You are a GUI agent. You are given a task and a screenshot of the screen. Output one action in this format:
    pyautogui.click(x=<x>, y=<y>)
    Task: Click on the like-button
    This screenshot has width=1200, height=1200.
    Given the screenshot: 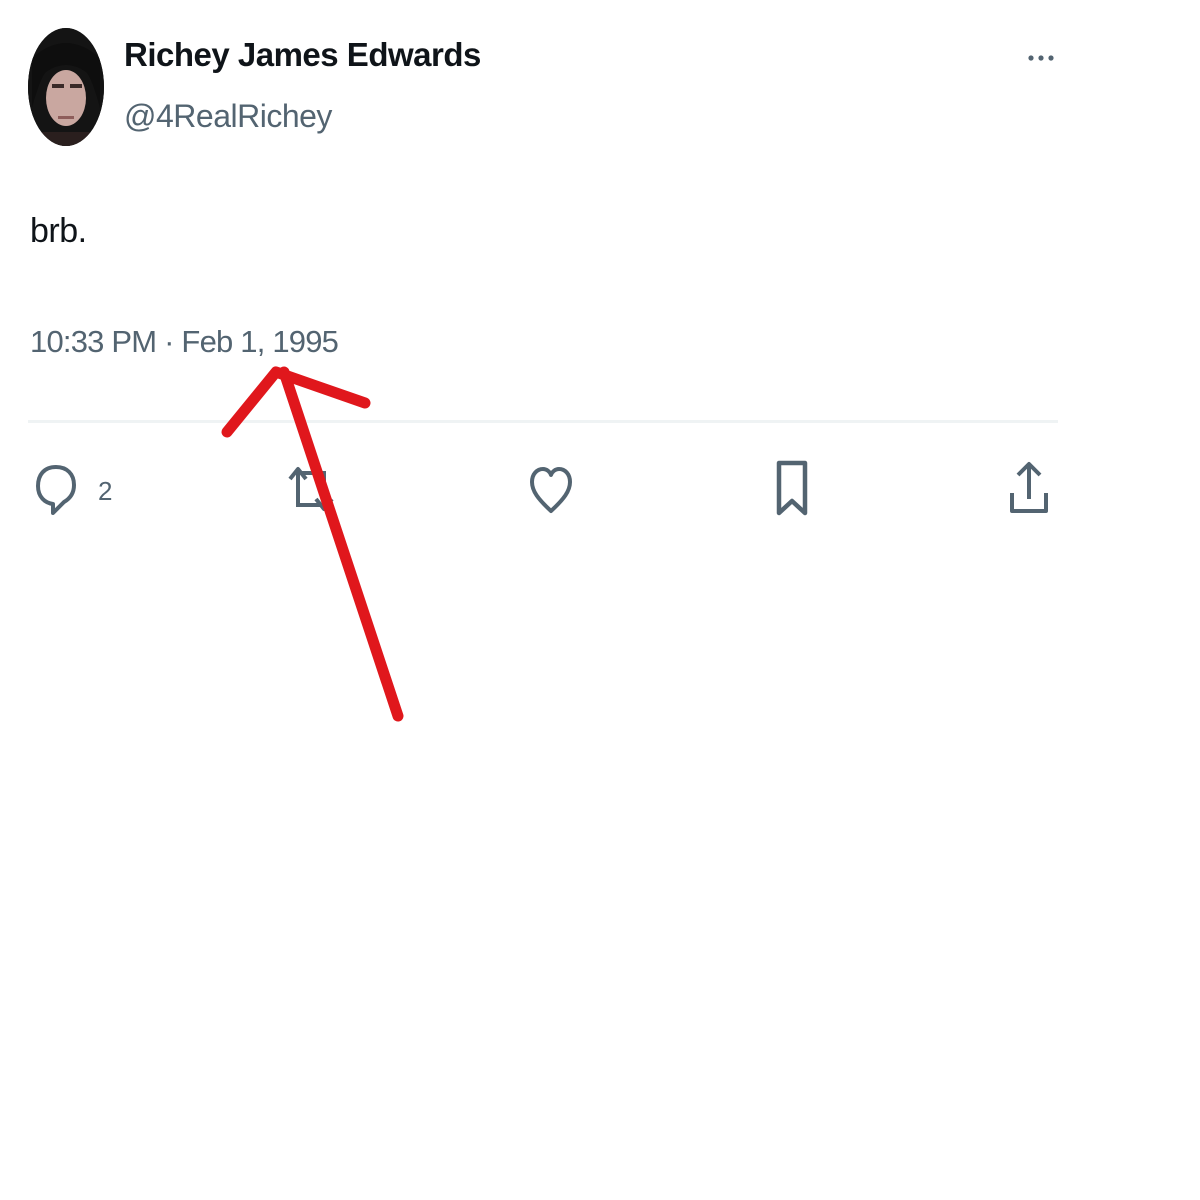 What is the action you would take?
    pyautogui.click(x=551, y=489)
    